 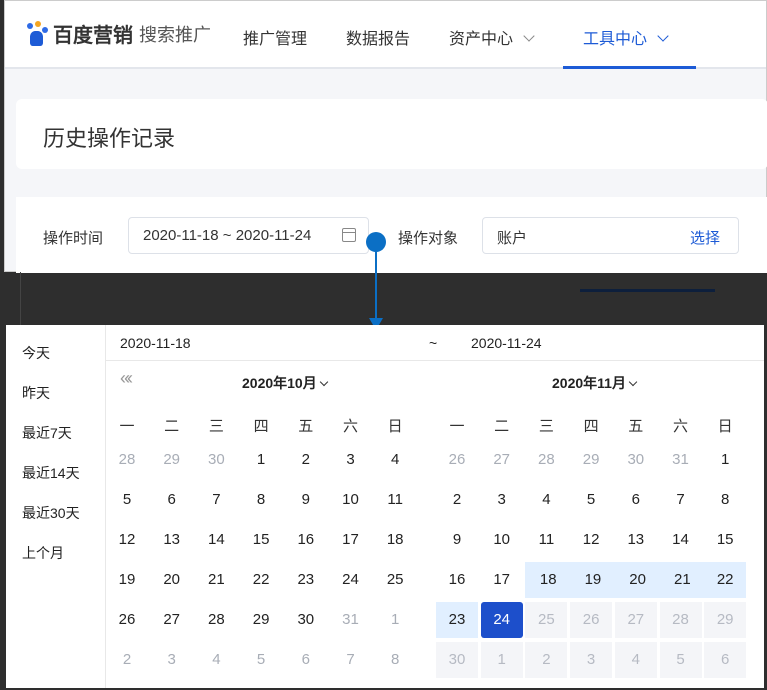 What do you see at coordinates (610, 235) in the screenshot?
I see `object-selector: 账户 选择` at bounding box center [610, 235].